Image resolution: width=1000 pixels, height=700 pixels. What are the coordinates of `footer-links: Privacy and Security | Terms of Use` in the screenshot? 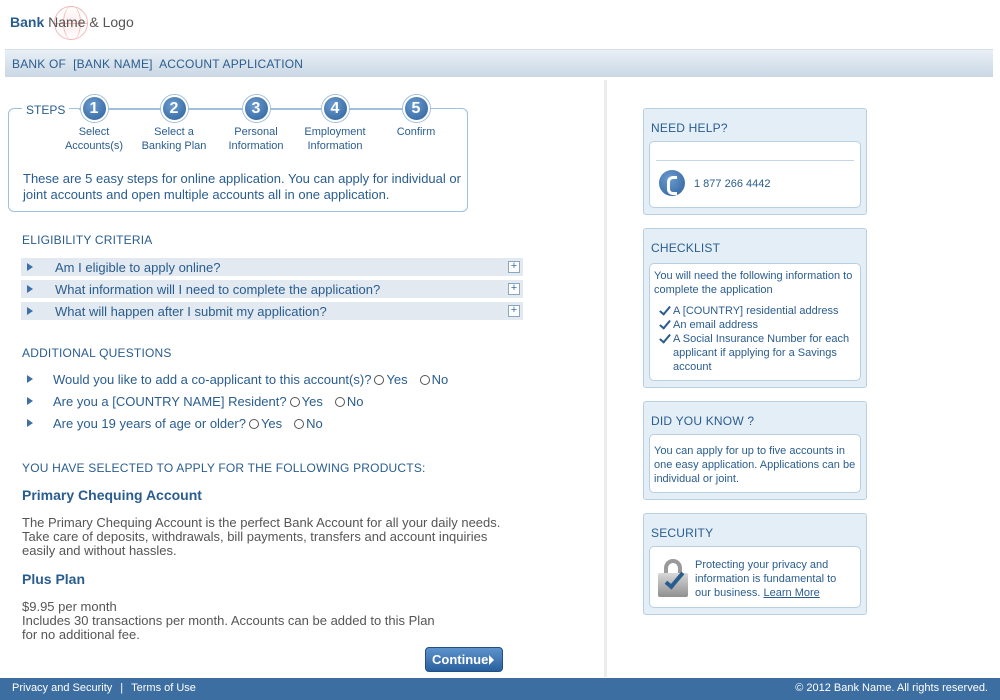 It's located at (104, 688).